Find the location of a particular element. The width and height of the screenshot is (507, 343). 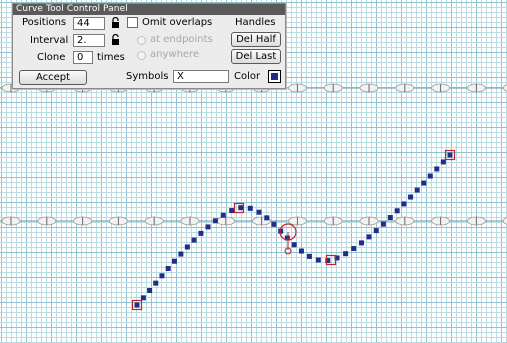

omit-overlaps-label: Omit overlaps is located at coordinates (177, 22).